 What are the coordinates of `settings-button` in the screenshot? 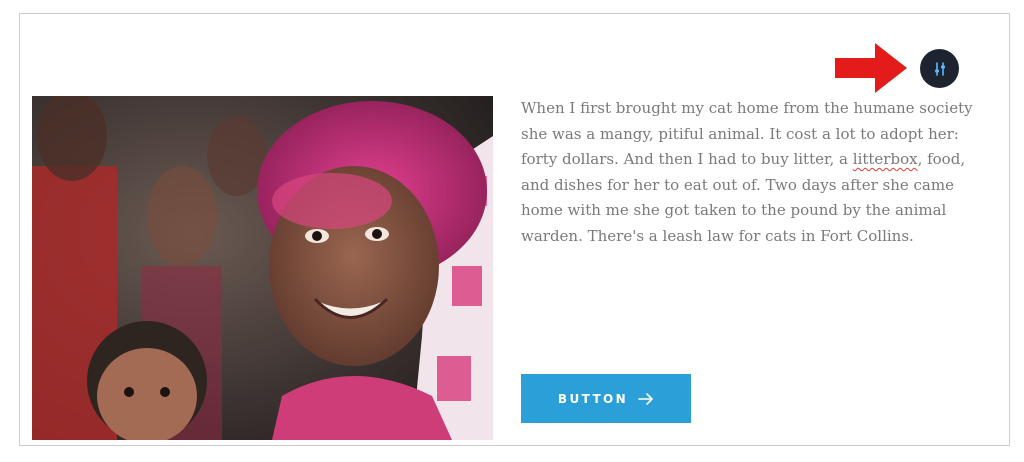 It's located at (939, 68).